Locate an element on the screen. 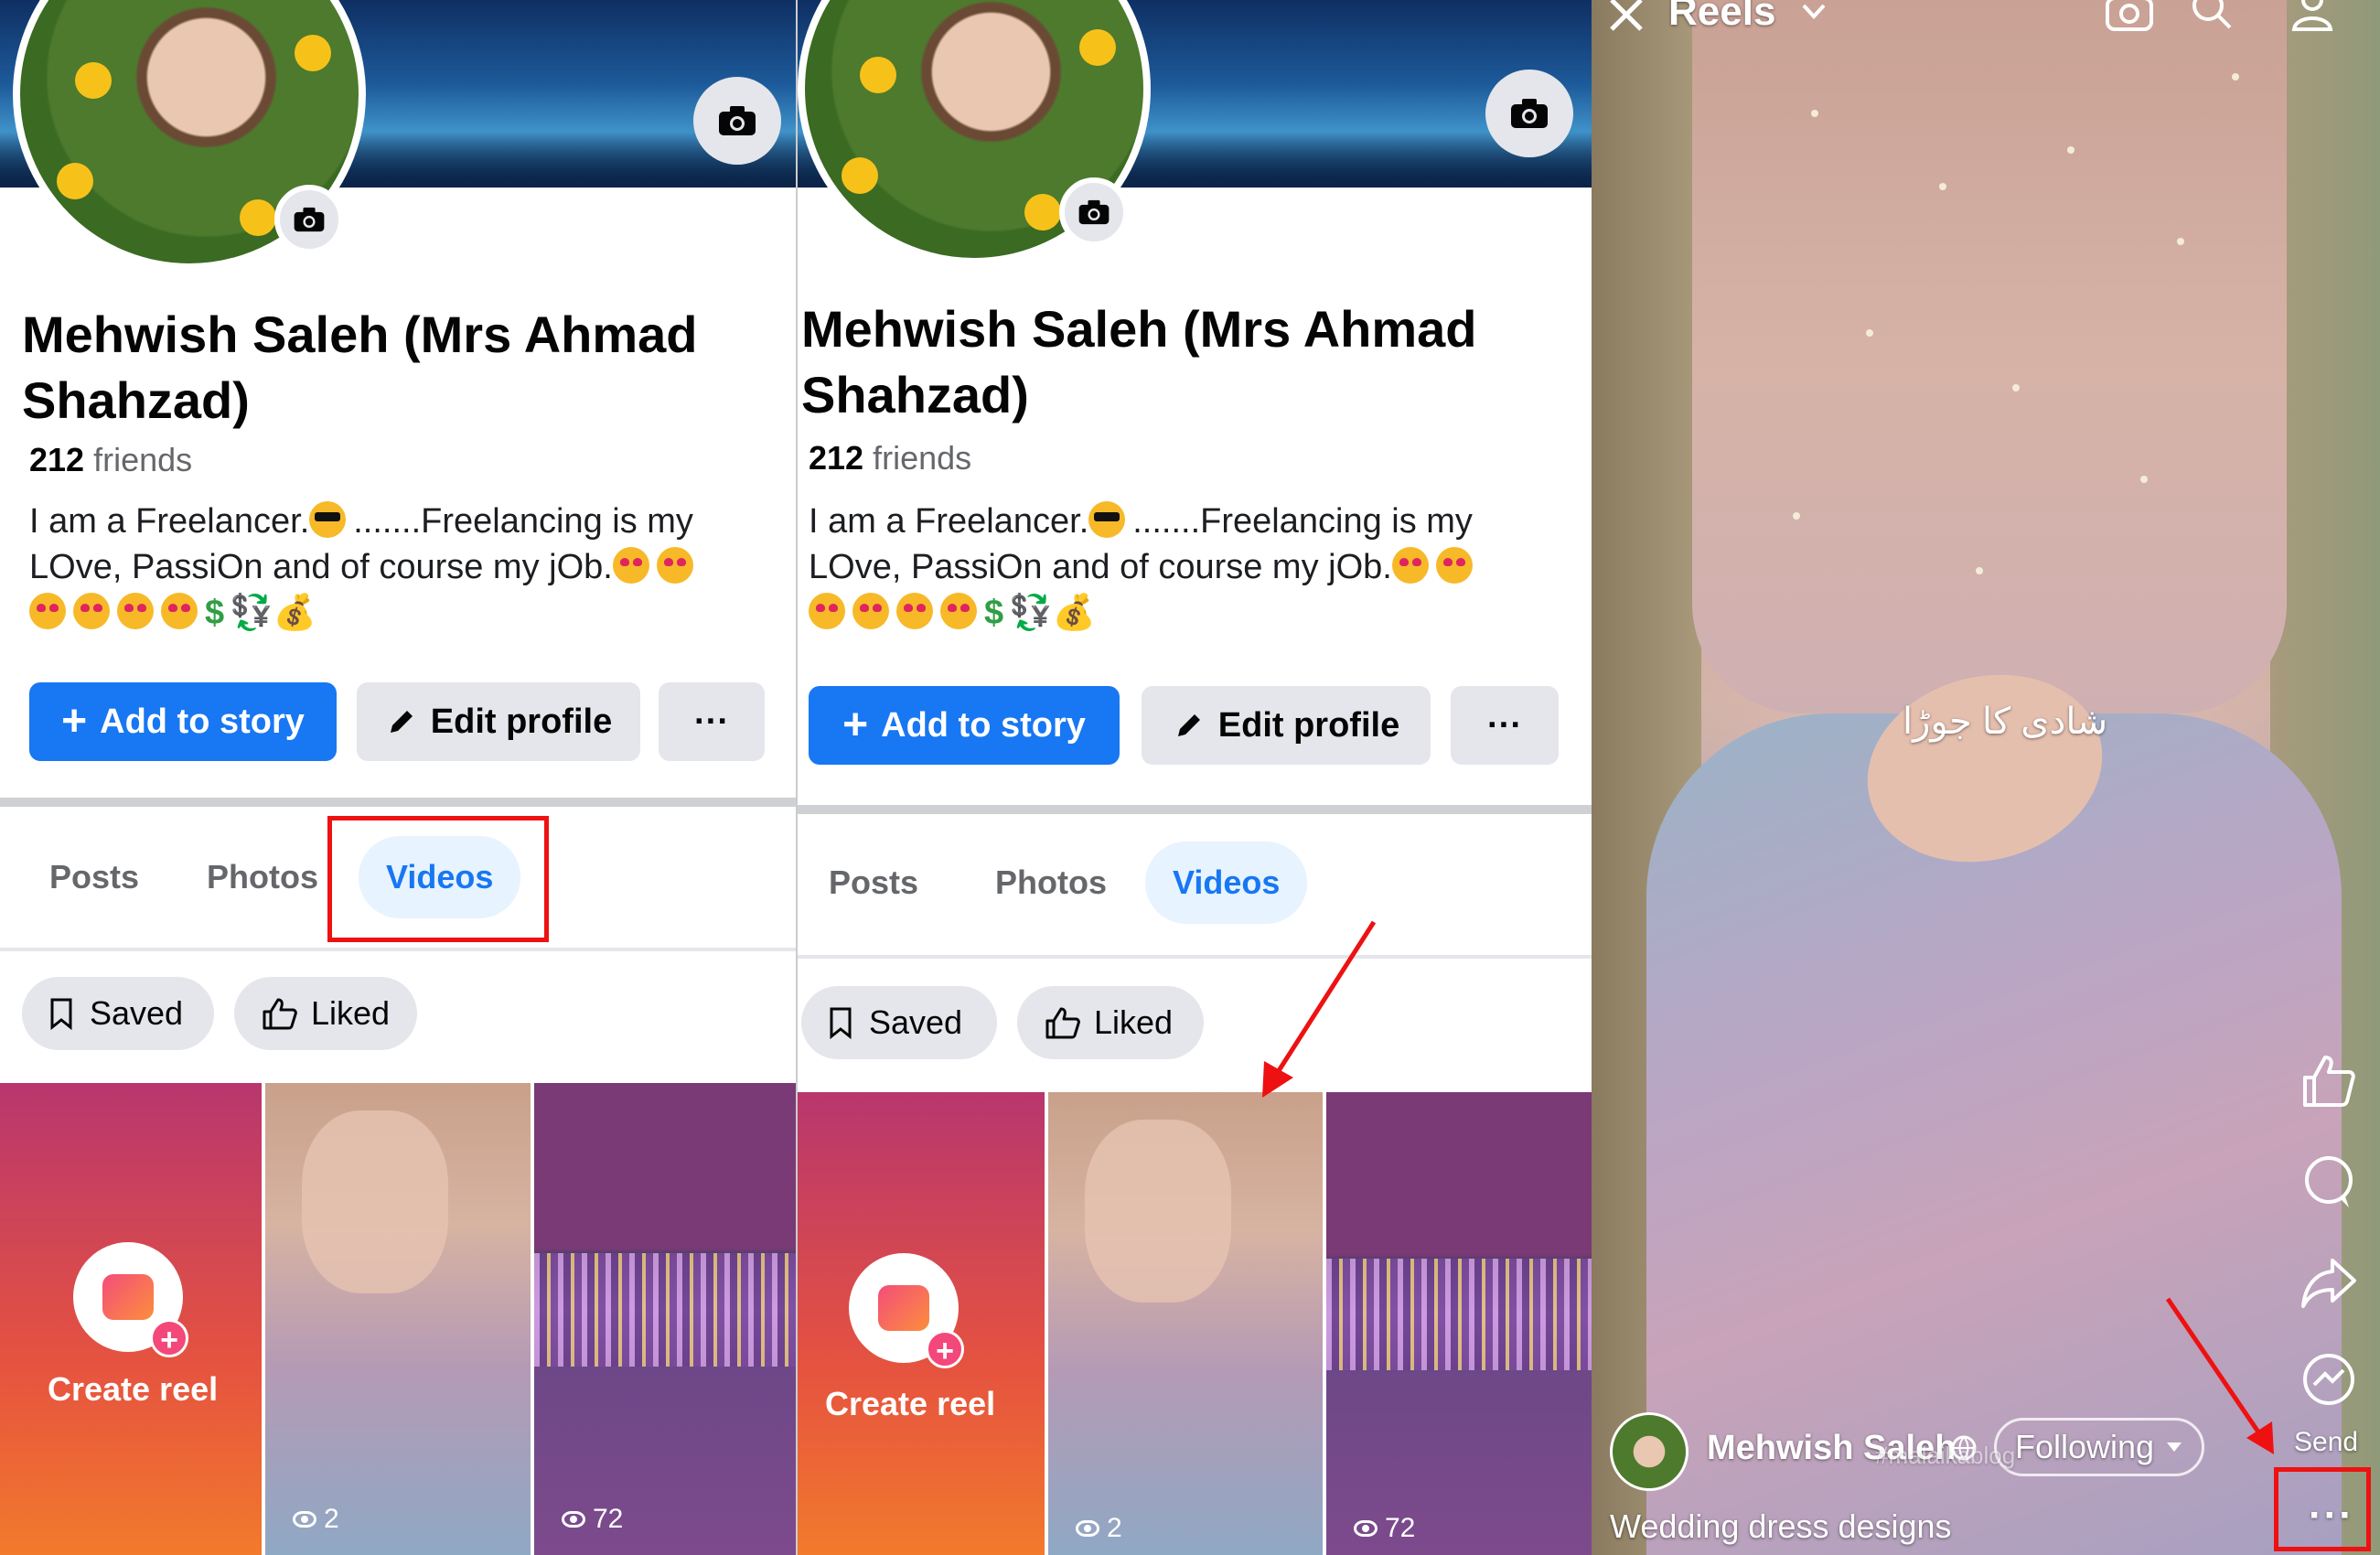  tabs-divider is located at coordinates (1195, 957).